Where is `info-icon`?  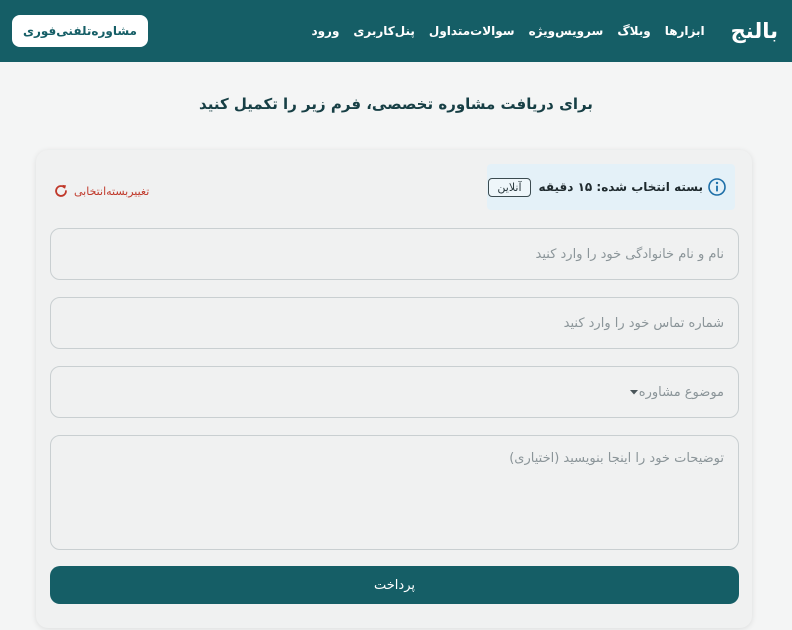
info-icon is located at coordinates (717, 187).